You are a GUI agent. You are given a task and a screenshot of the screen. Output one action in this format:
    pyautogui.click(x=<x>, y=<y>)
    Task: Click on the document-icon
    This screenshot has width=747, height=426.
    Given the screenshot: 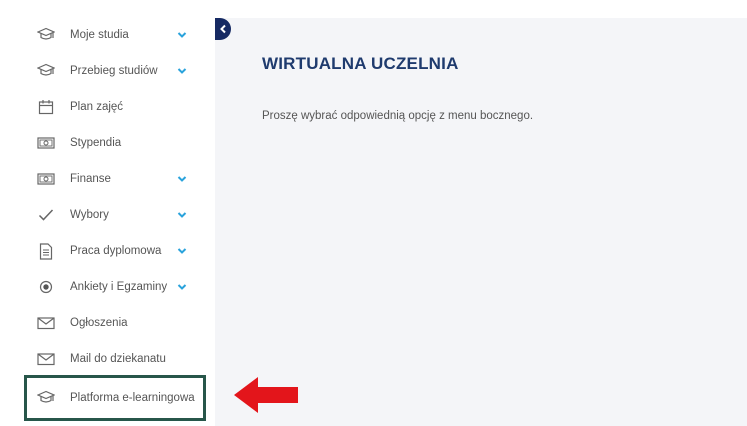 What is the action you would take?
    pyautogui.click(x=46, y=251)
    